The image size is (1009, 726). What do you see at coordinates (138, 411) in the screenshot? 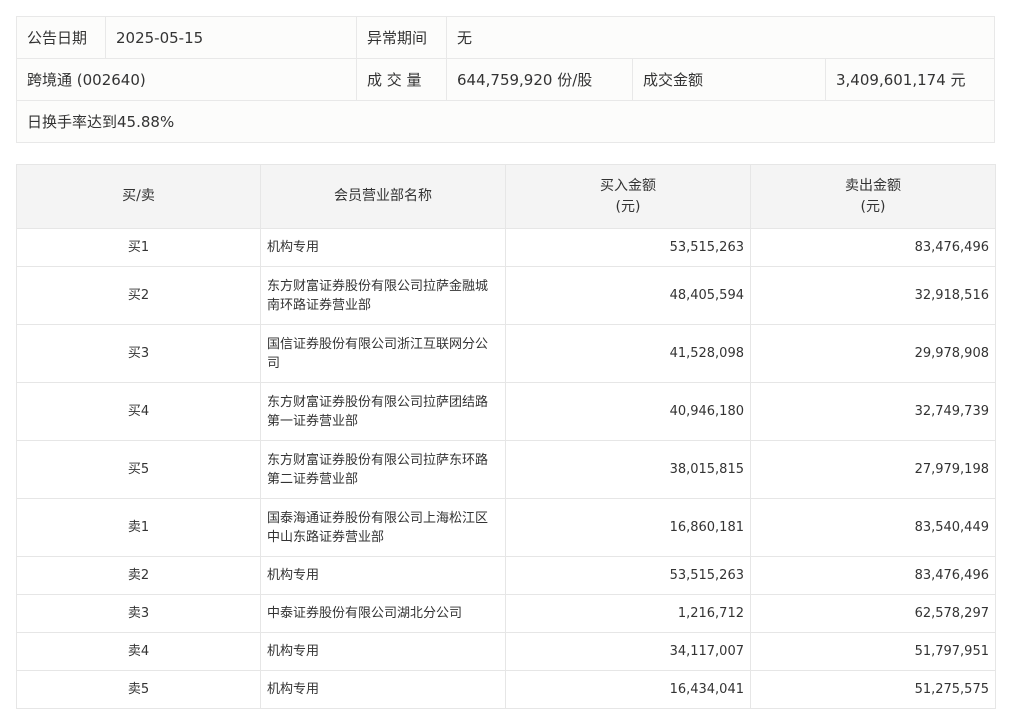
I see `row-side: 买4` at bounding box center [138, 411].